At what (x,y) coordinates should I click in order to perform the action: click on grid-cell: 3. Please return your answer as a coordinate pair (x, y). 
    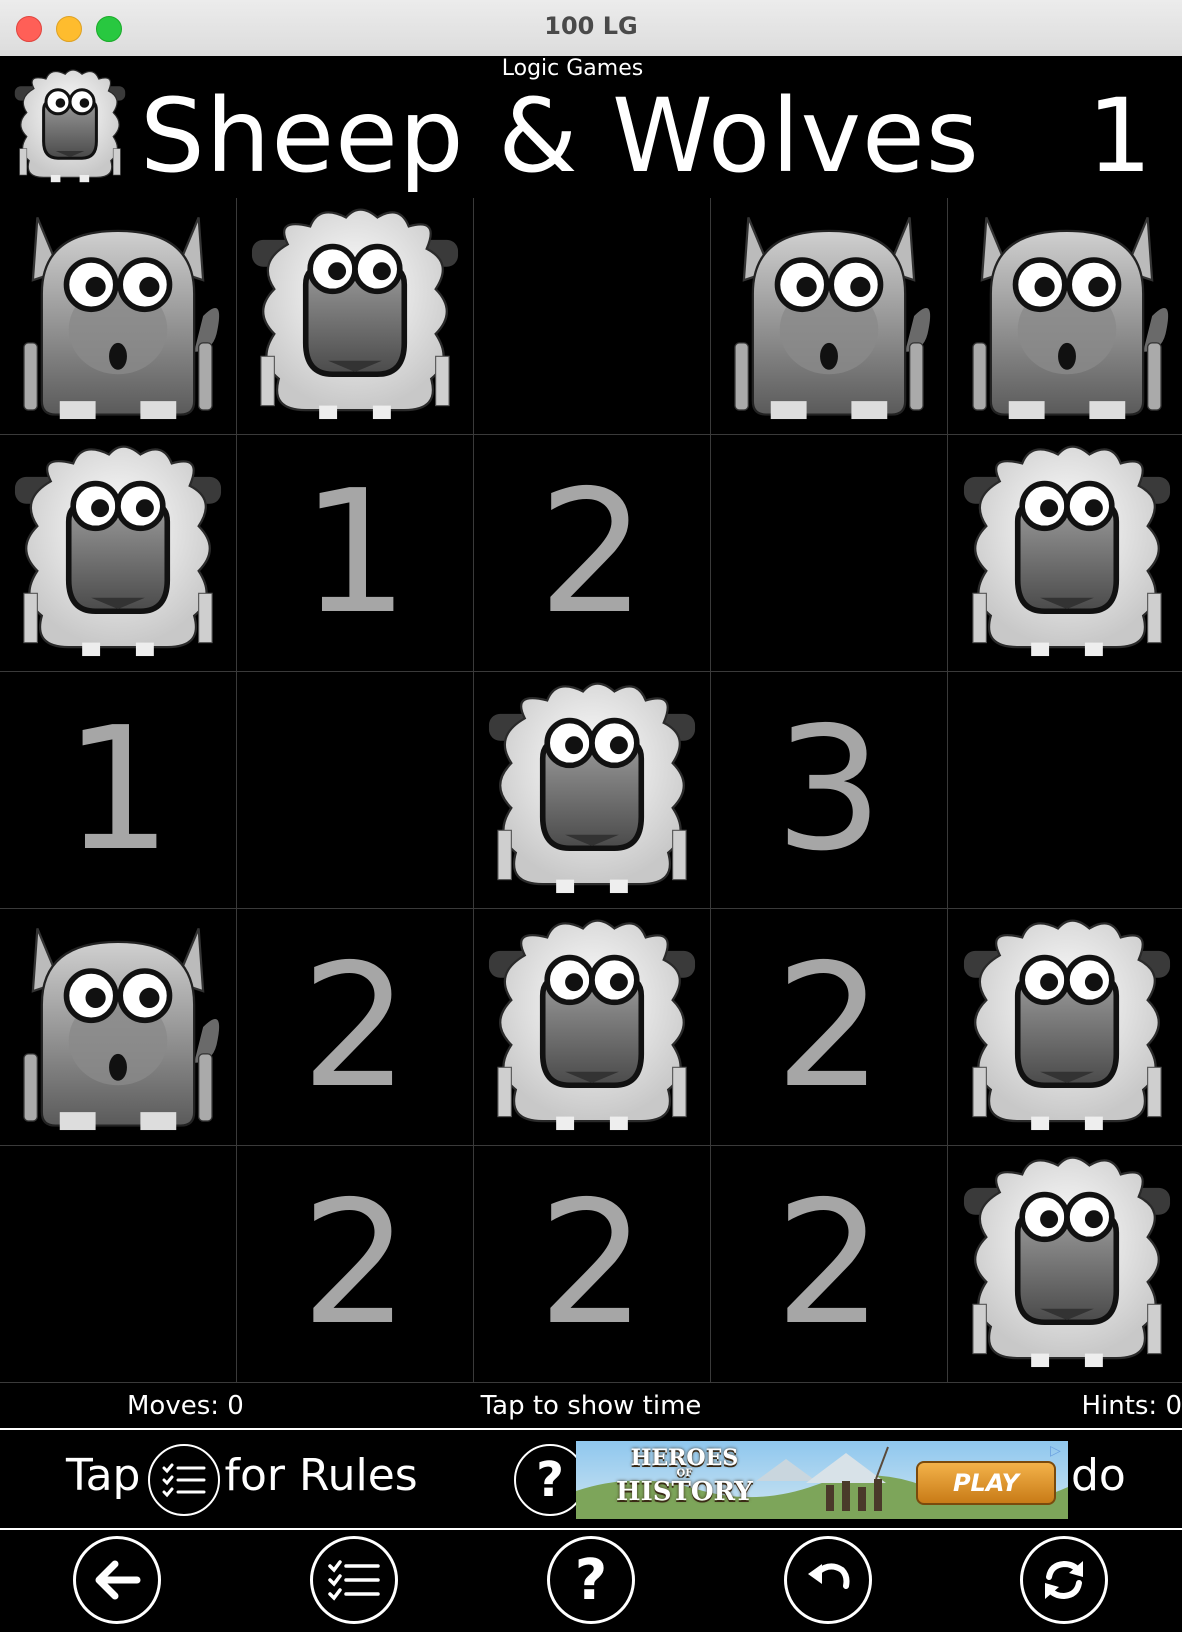
    Looking at the image, I should click on (829, 790).